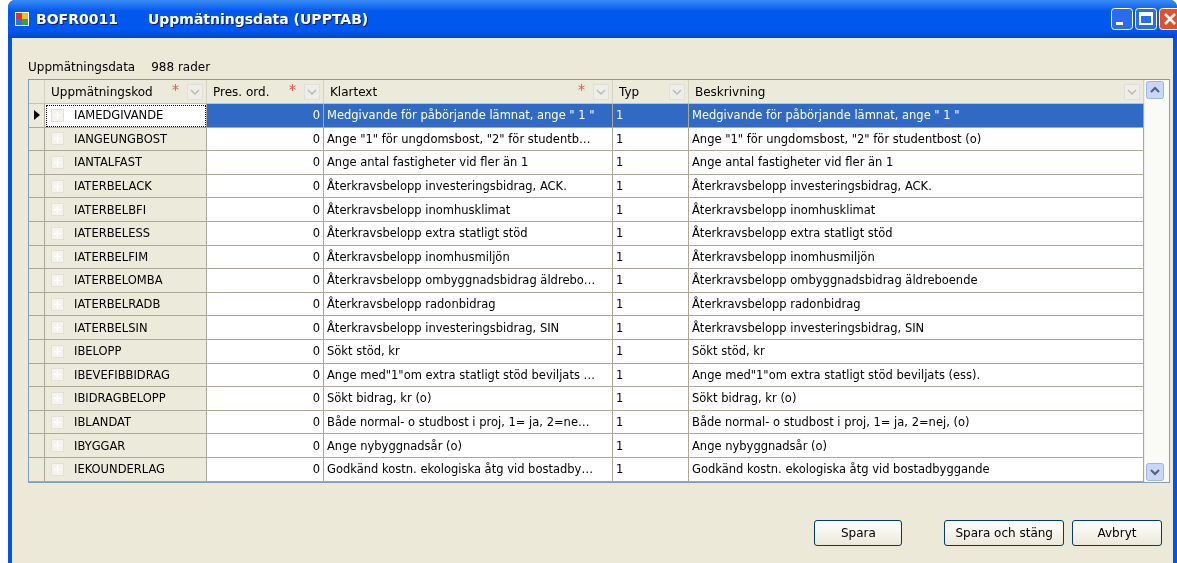  What do you see at coordinates (1146, 19) in the screenshot?
I see `maximize-icon` at bounding box center [1146, 19].